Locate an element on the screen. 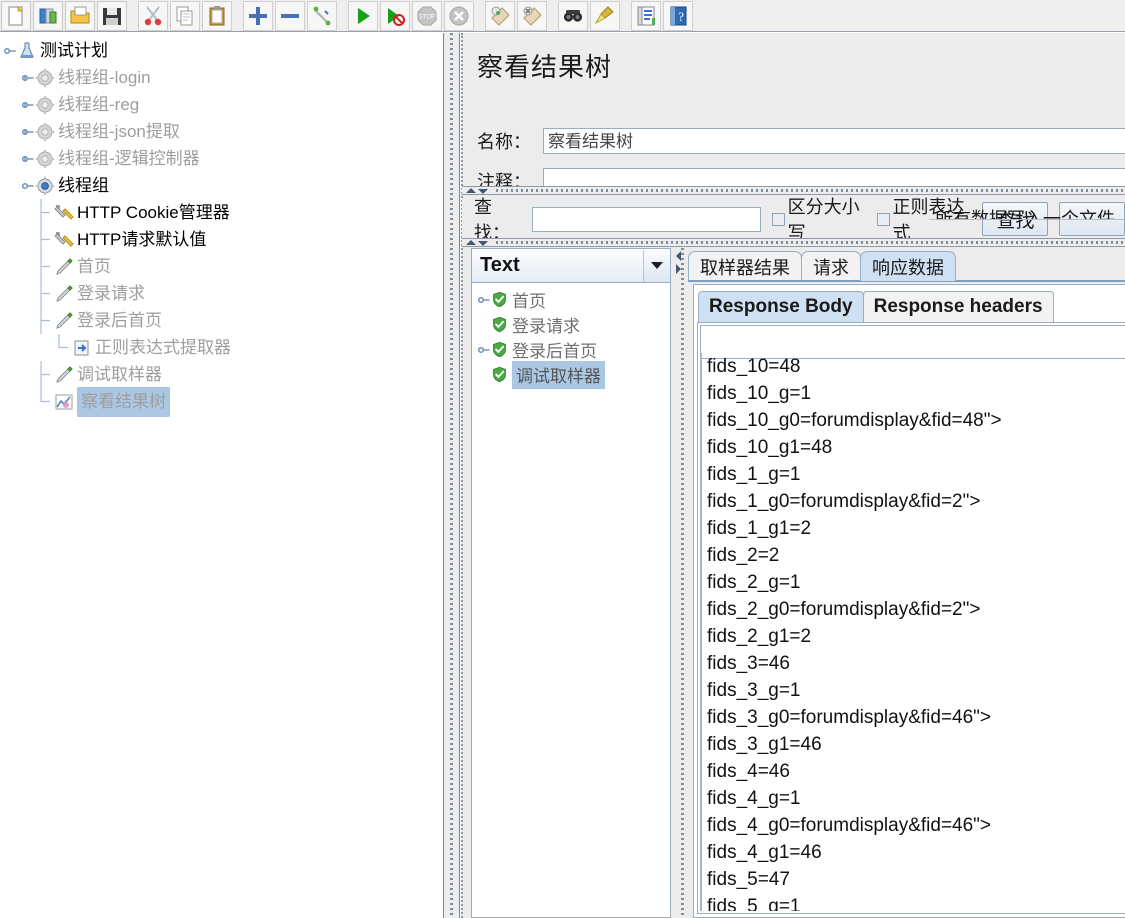 The image size is (1125, 918). tree-item-label: HTTP Cookie管理器 is located at coordinates (153, 212).